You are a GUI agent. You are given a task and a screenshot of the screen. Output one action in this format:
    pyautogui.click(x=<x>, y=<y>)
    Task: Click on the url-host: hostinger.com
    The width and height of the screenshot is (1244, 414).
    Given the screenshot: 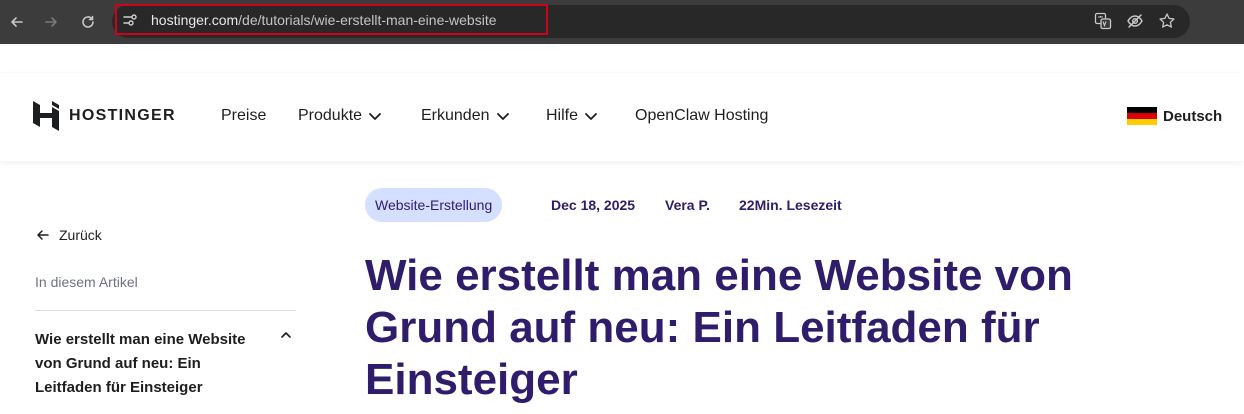 What is the action you would take?
    pyautogui.click(x=195, y=20)
    